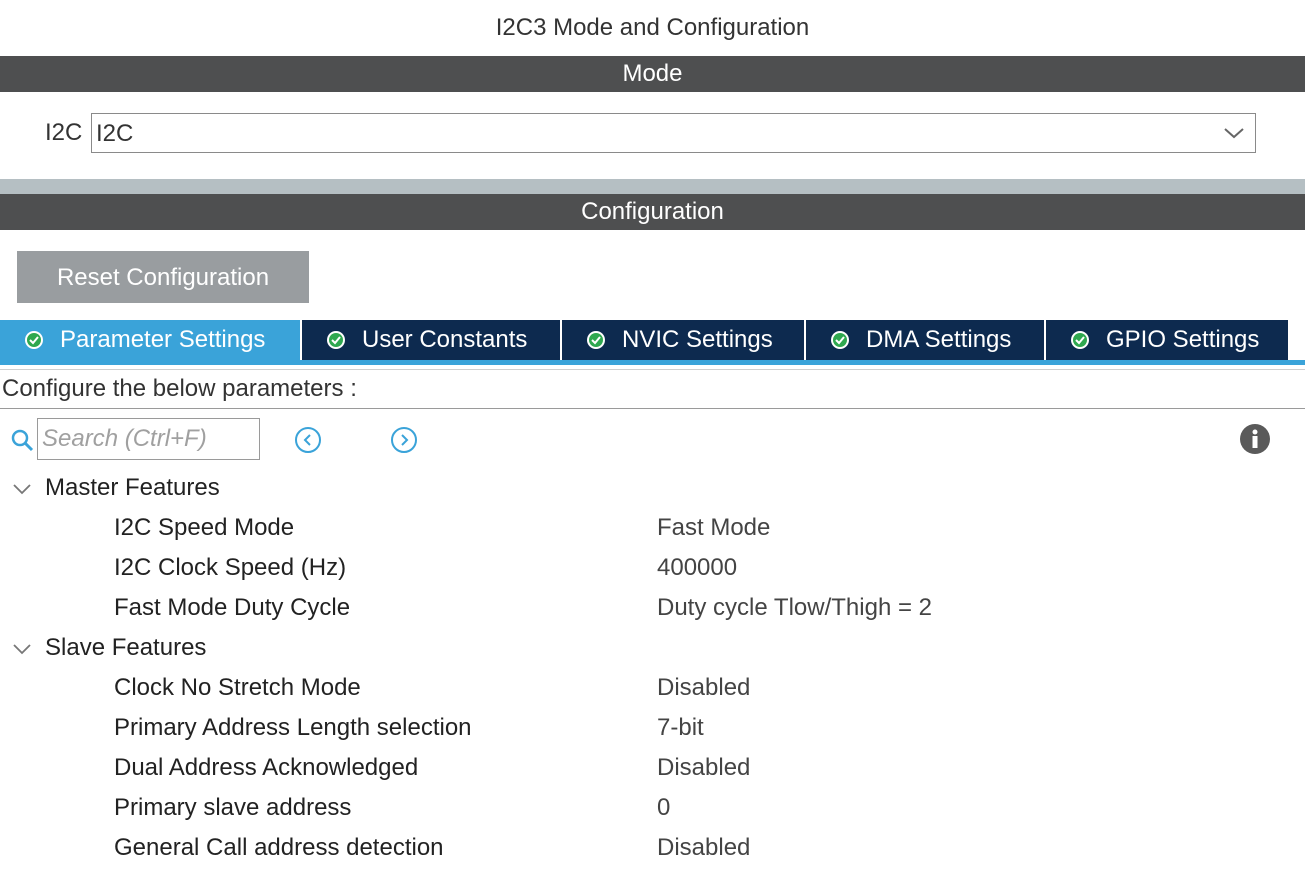 This screenshot has width=1305, height=879. What do you see at coordinates (308, 440) in the screenshot?
I see `previous-result-icon` at bounding box center [308, 440].